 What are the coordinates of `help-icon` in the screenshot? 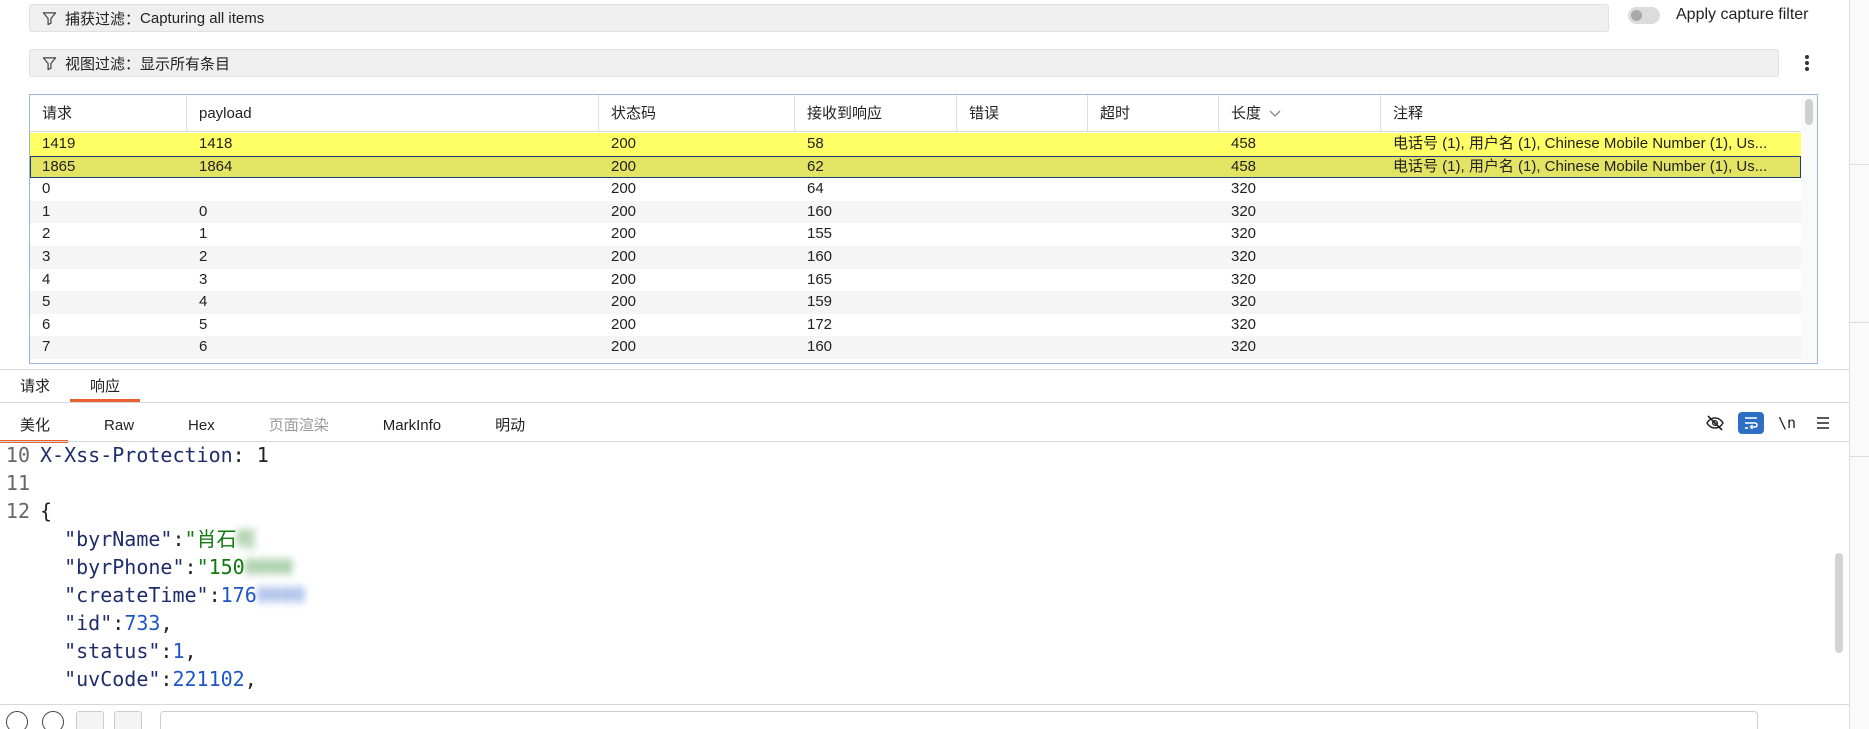 It's located at (17, 720).